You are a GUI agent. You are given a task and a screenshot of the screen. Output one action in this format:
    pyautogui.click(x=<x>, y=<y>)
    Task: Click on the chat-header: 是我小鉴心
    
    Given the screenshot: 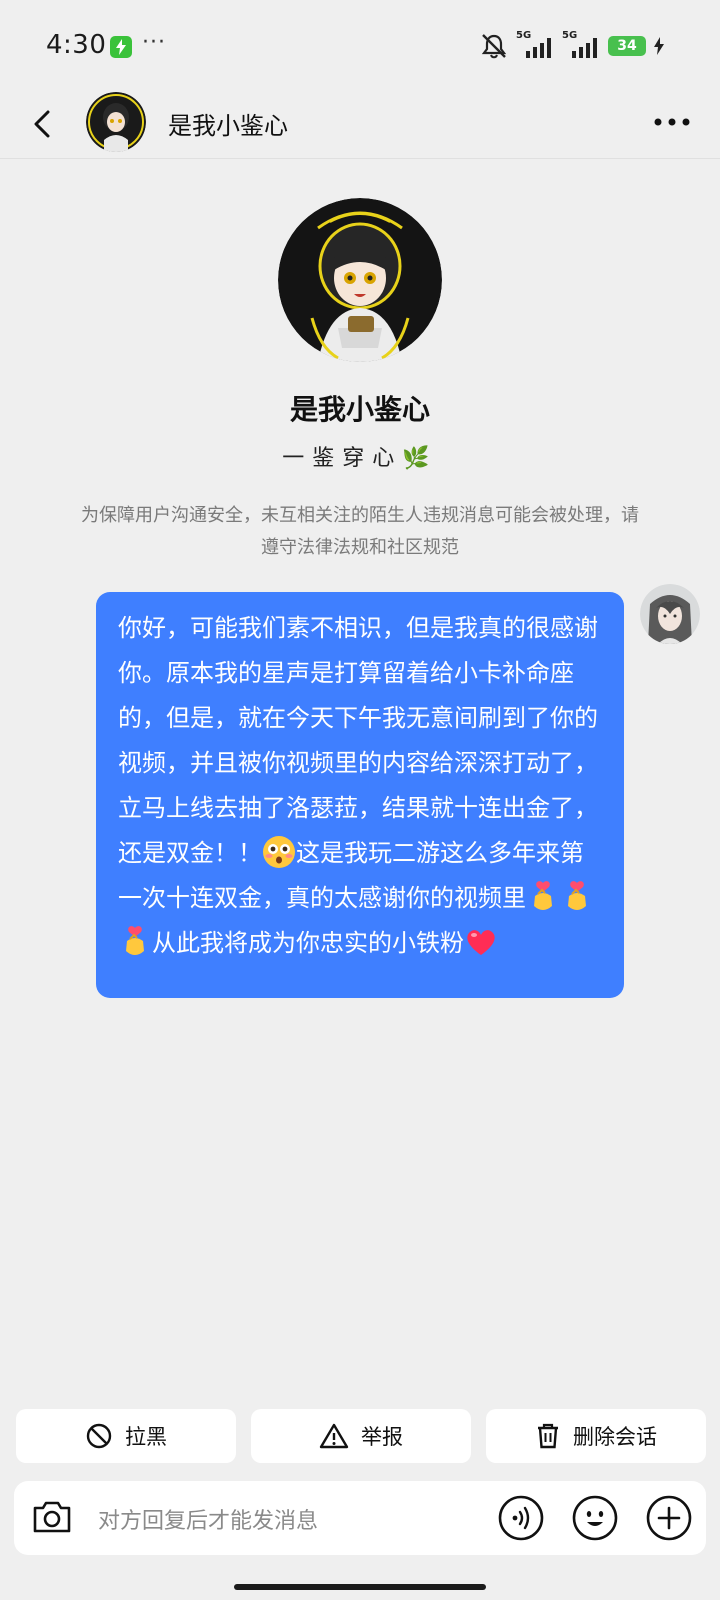 What is the action you would take?
    pyautogui.click(x=360, y=125)
    